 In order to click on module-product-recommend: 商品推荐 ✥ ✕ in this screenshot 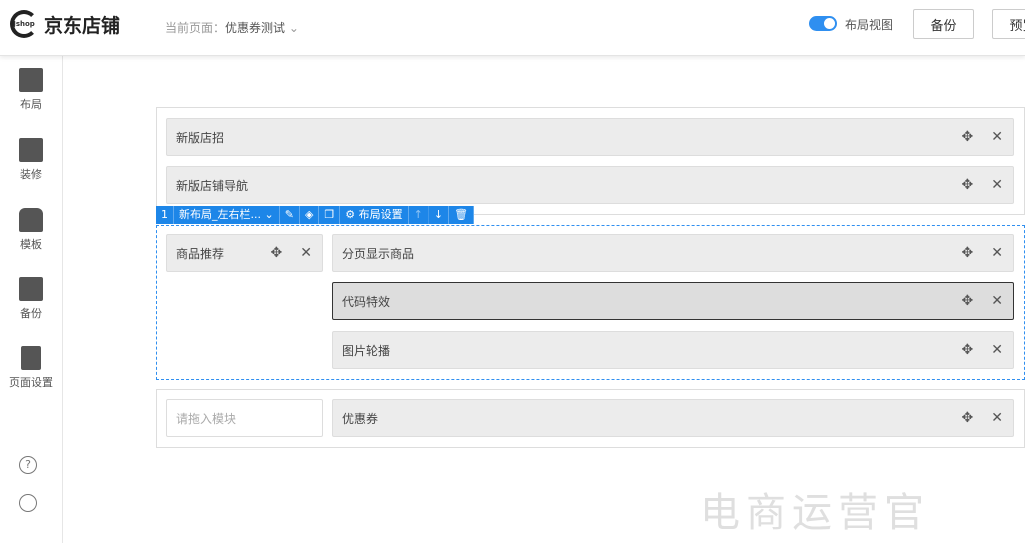, I will do `click(244, 253)`.